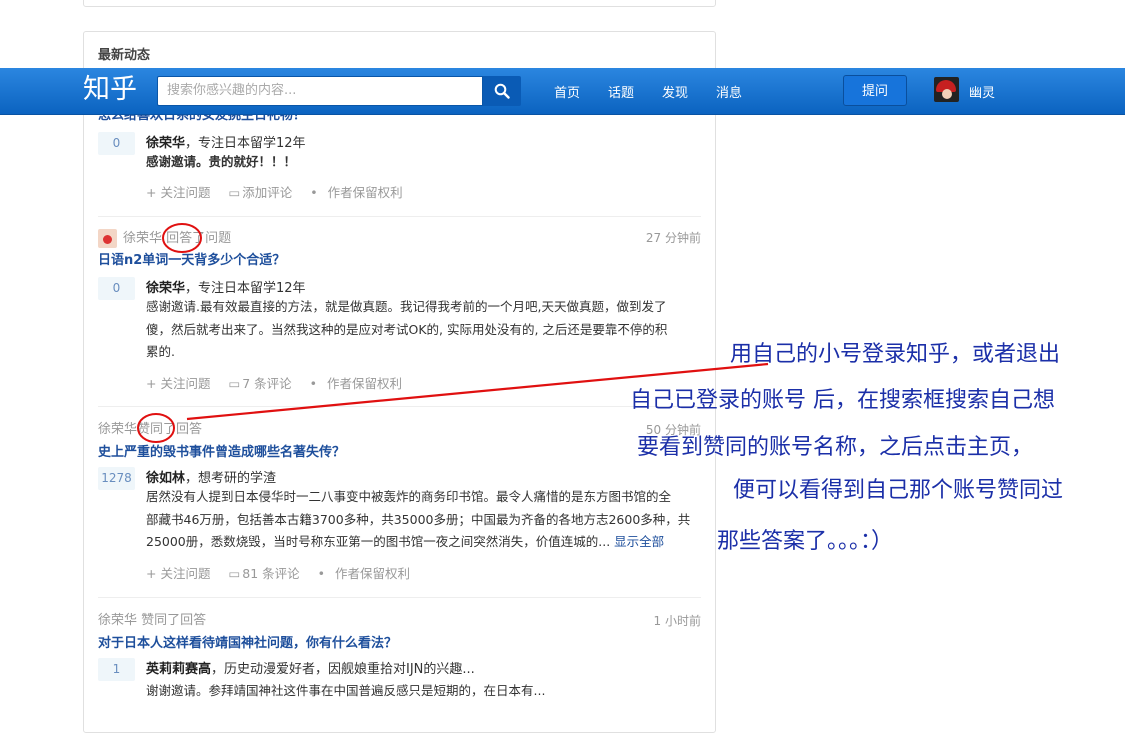  Describe the element at coordinates (898, 490) in the screenshot. I see `annotation-text: 便可以看得到自己那个账号赞同过` at that location.